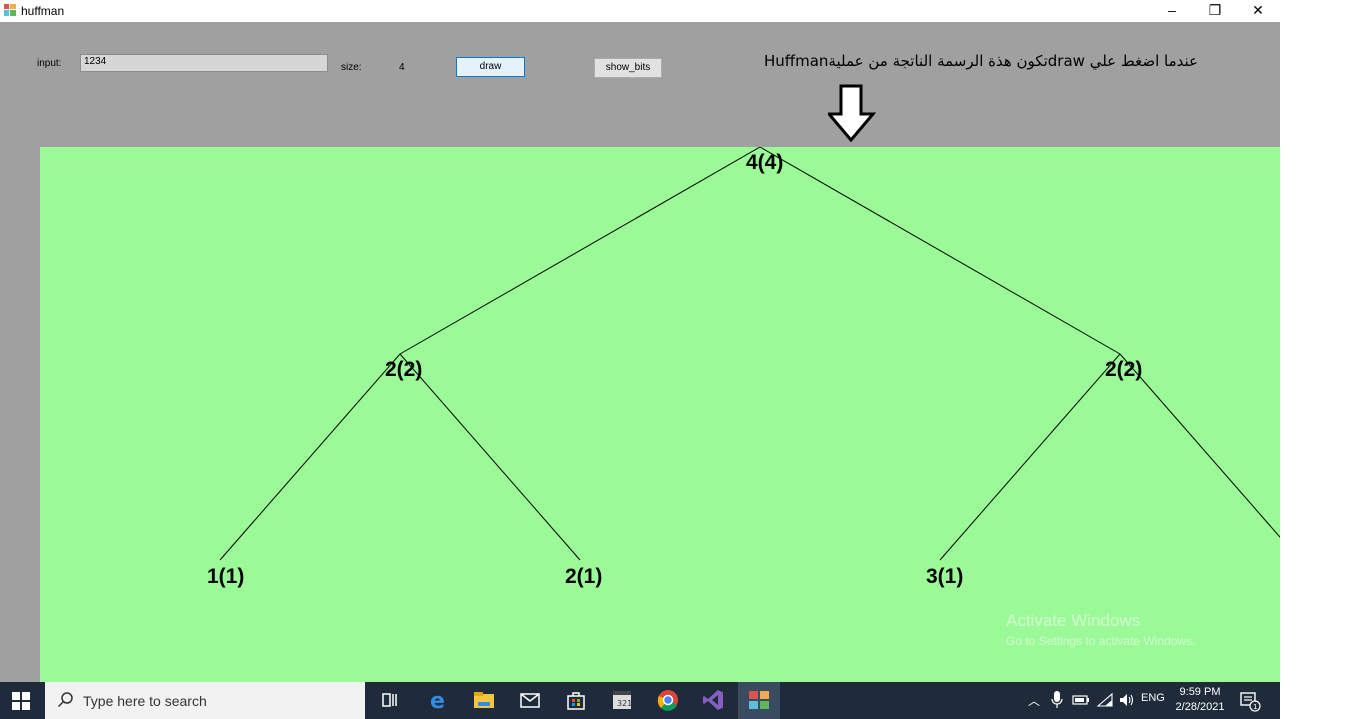 The height and width of the screenshot is (719, 1360). I want to click on store-icon, so click(576, 700).